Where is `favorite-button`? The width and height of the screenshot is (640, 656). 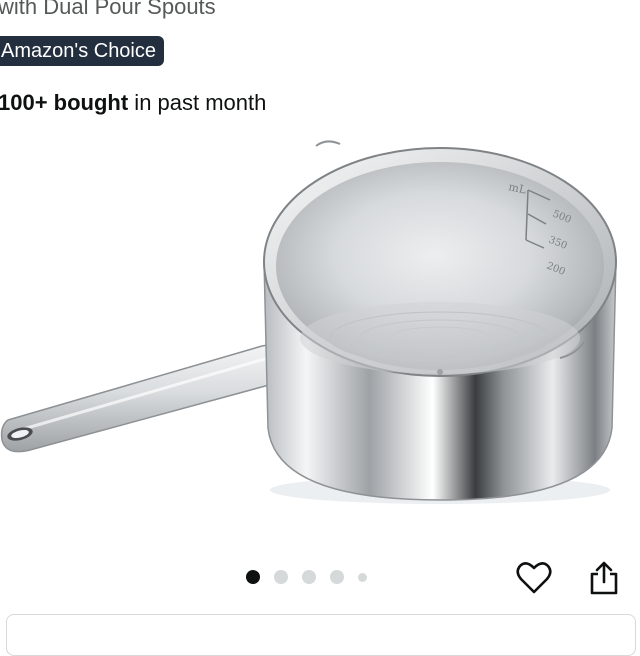 favorite-button is located at coordinates (534, 578).